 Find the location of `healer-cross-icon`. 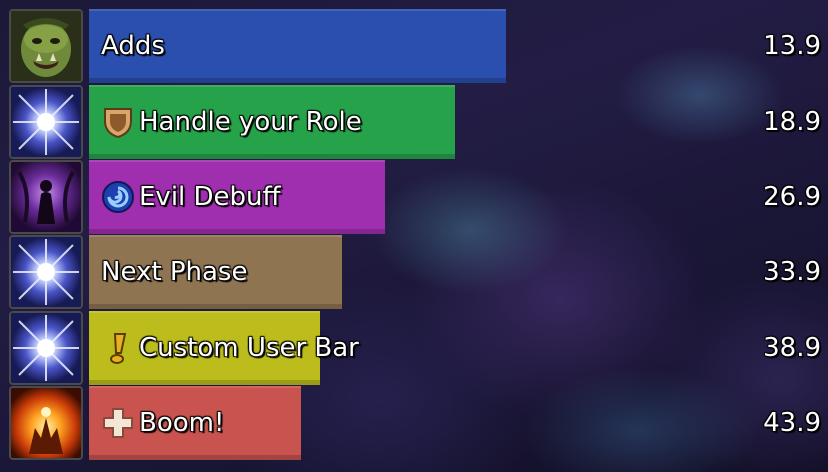

healer-cross-icon is located at coordinates (118, 423).